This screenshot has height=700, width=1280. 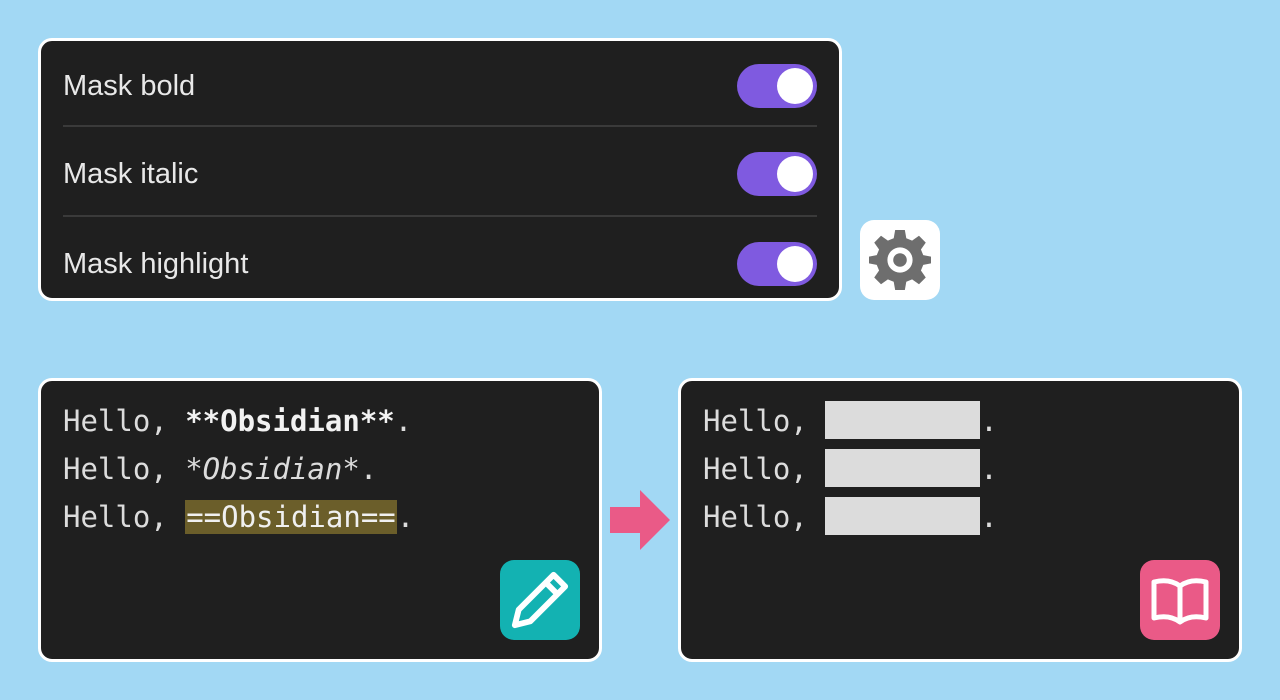 I want to click on setting-label: Mask bold, so click(x=129, y=85).